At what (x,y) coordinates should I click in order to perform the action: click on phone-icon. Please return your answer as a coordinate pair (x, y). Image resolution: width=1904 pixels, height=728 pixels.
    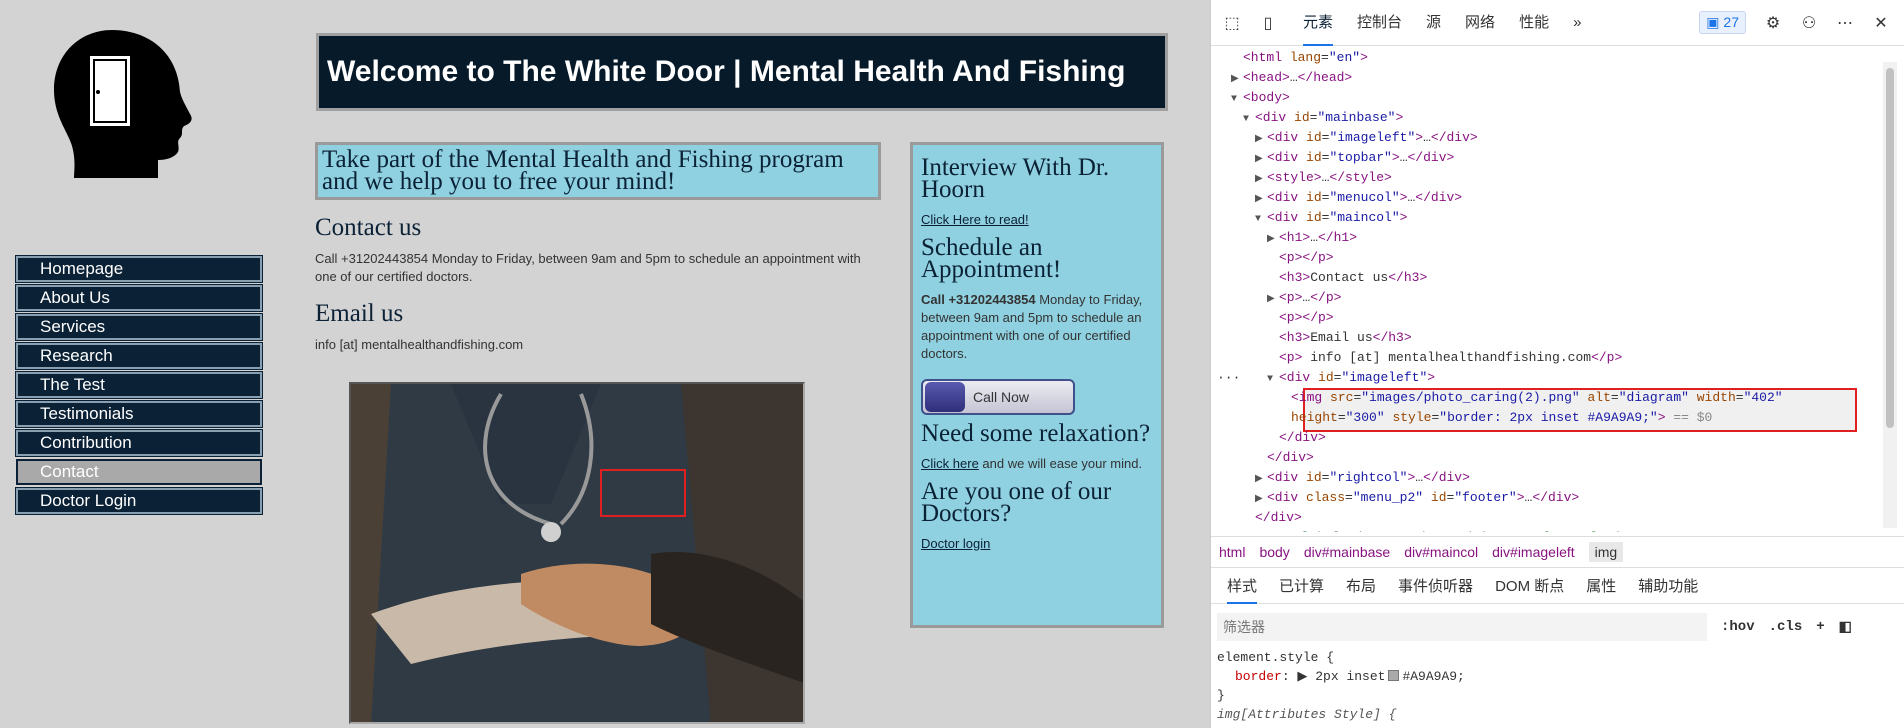
    Looking at the image, I should click on (945, 397).